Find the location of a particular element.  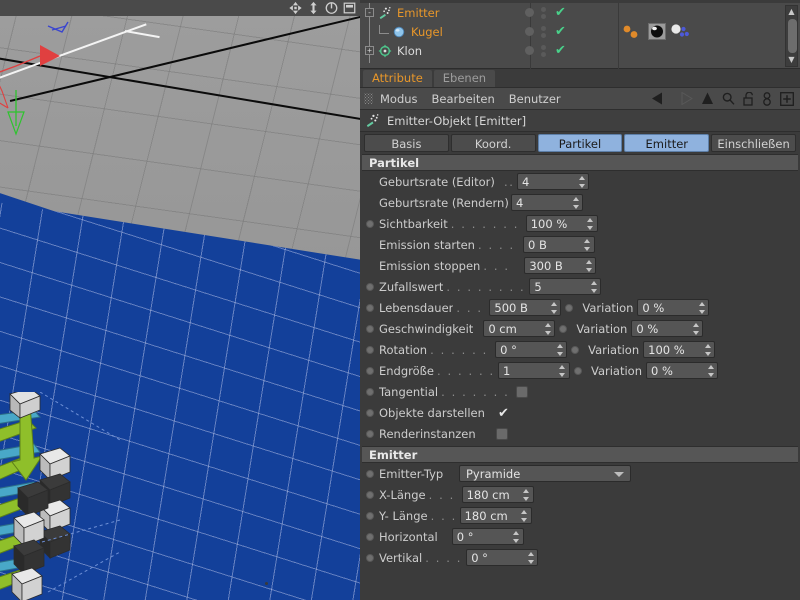

rotation-field is located at coordinates (531, 349).